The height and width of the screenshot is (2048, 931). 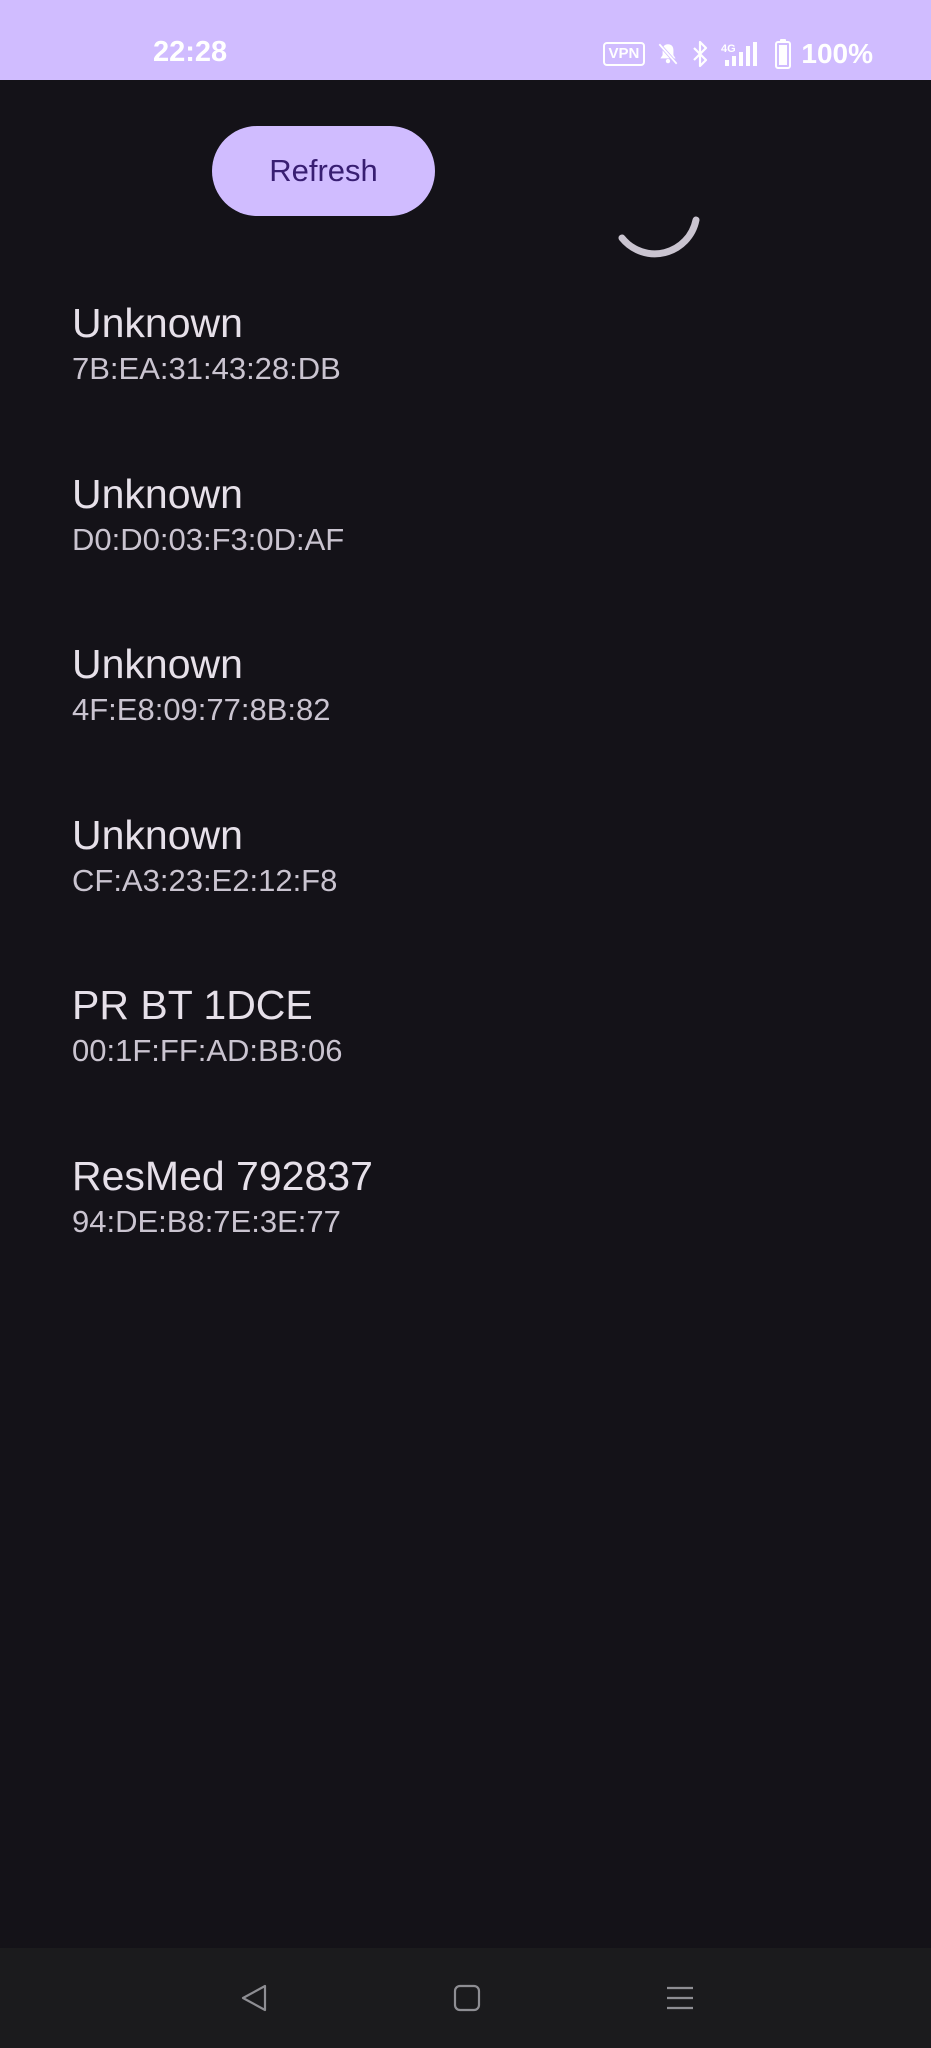 I want to click on device-address: D0:D0:03:F3:0D:AF, so click(x=208, y=539).